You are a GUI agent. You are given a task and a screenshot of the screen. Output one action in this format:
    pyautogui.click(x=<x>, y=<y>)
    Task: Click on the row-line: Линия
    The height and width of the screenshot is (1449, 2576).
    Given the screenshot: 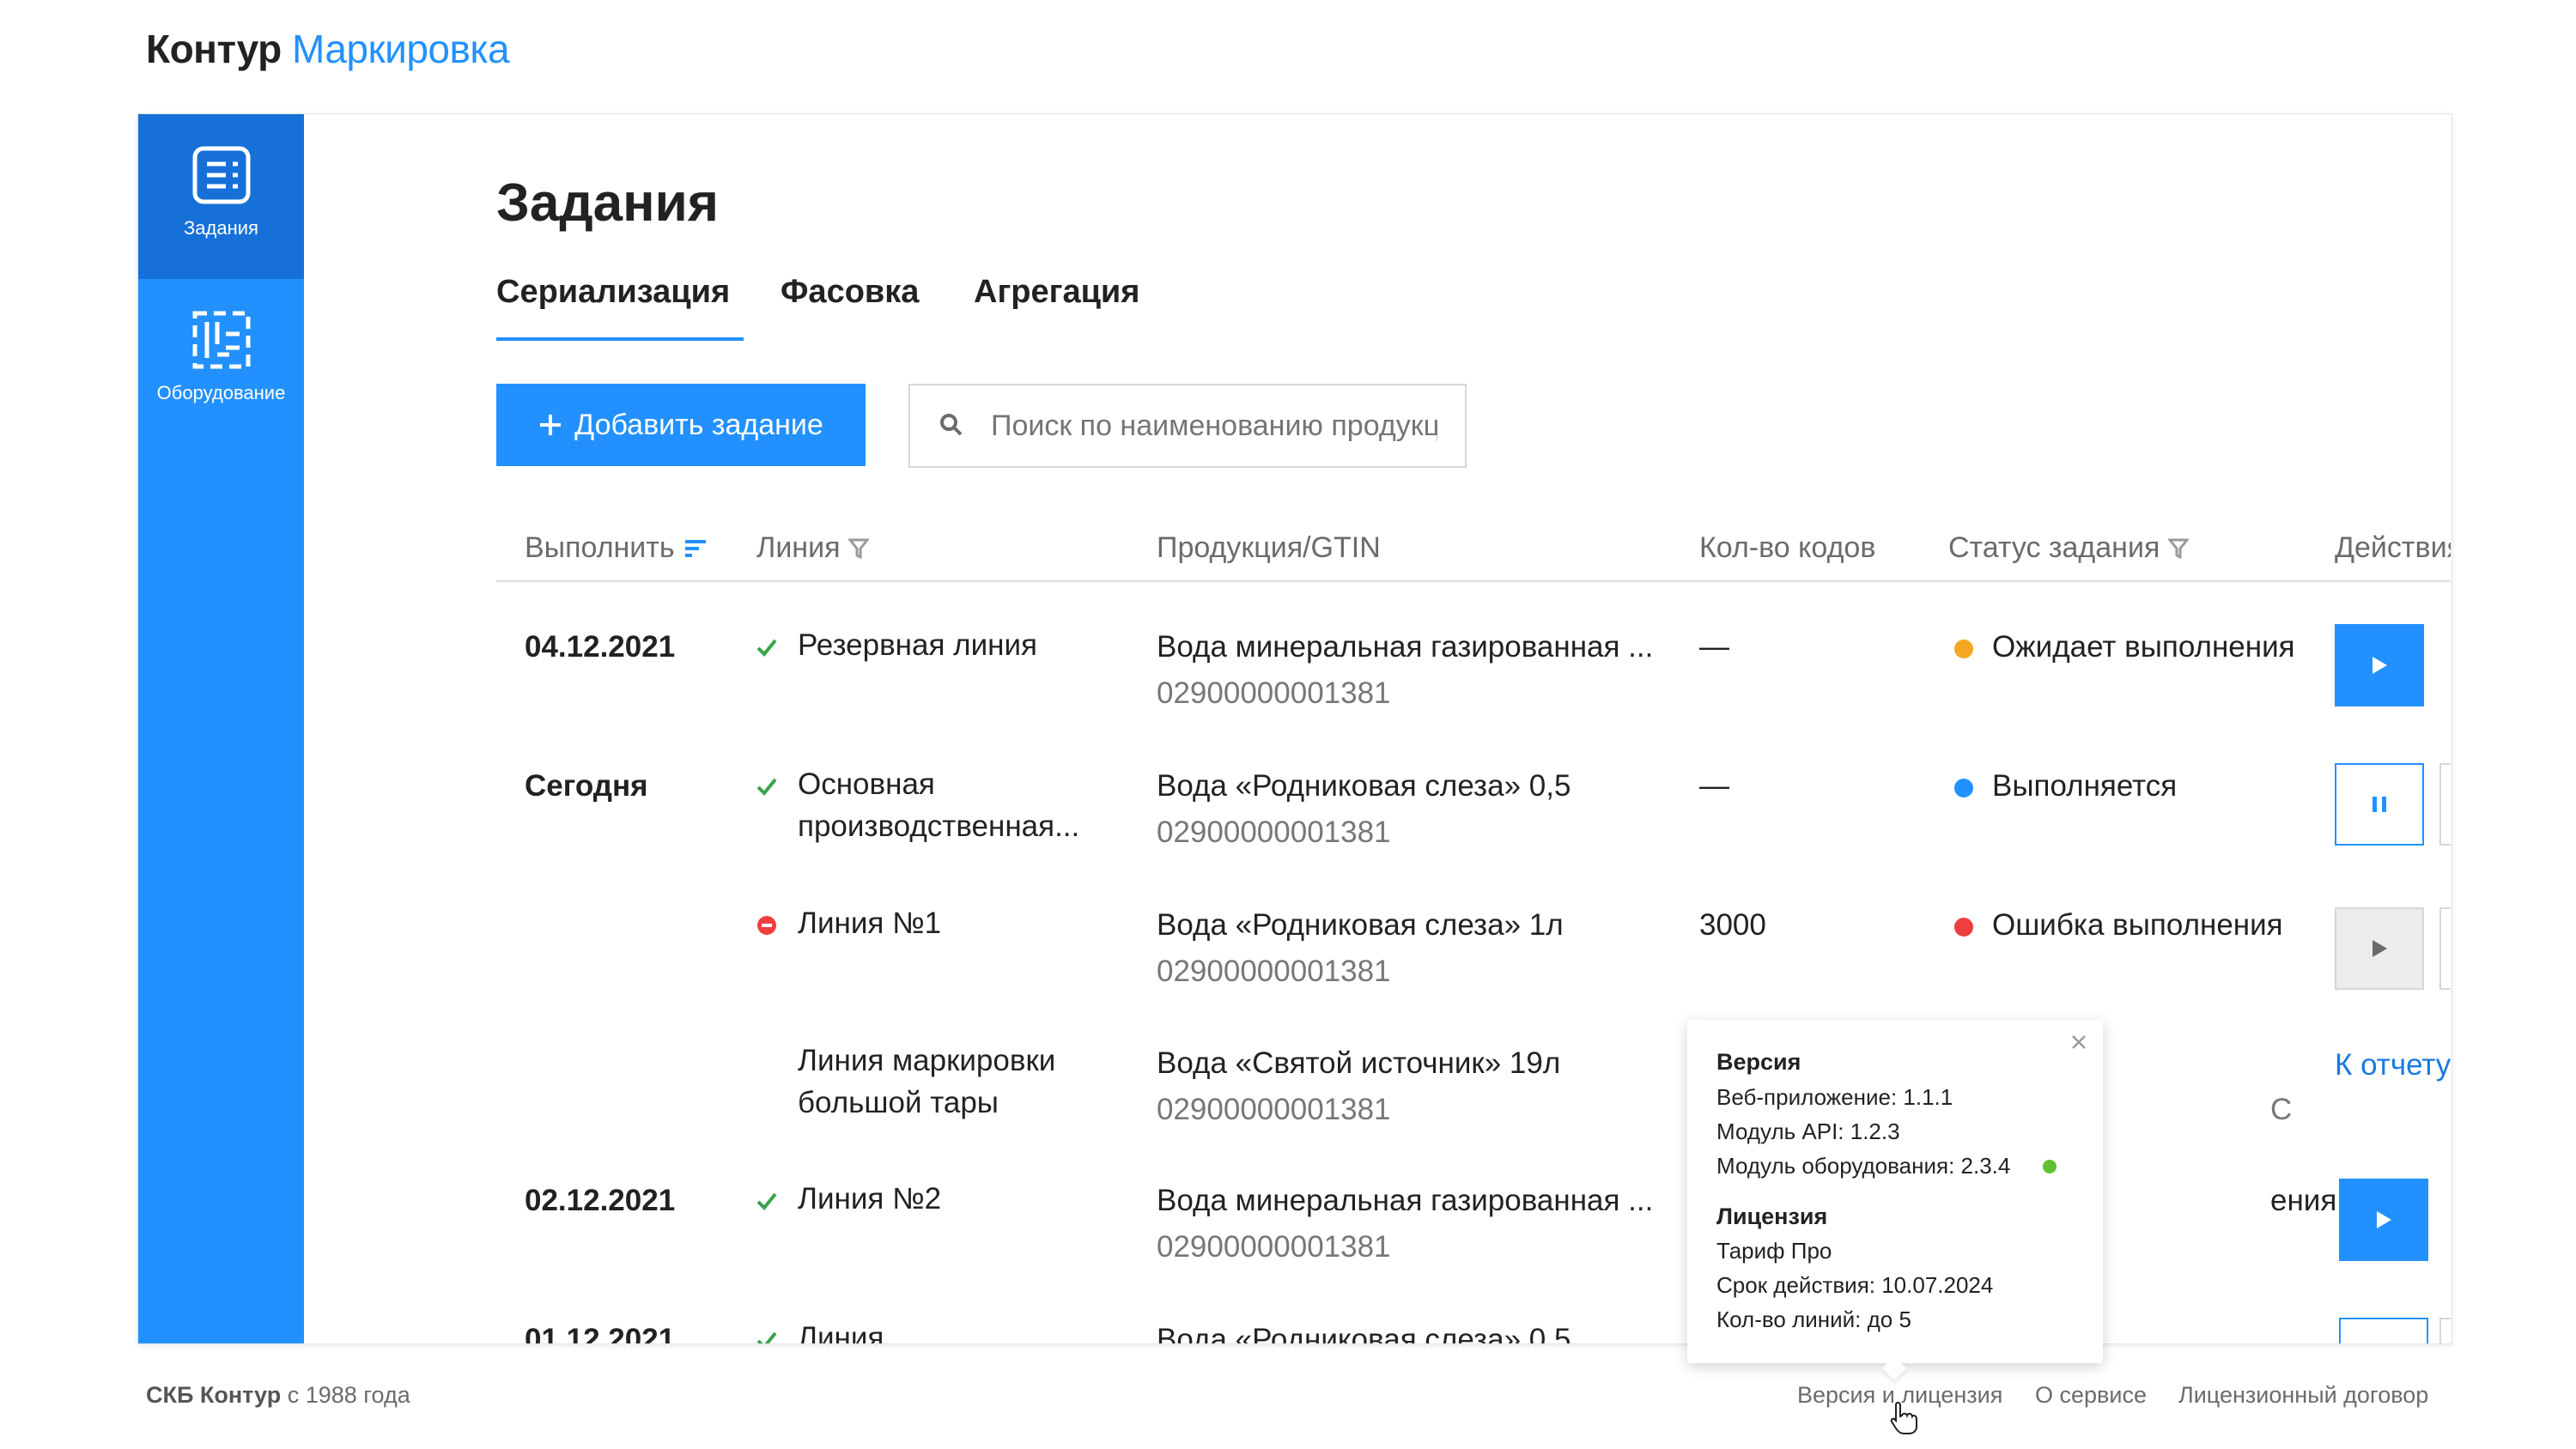 What is the action you would take?
    pyautogui.click(x=841, y=1332)
    